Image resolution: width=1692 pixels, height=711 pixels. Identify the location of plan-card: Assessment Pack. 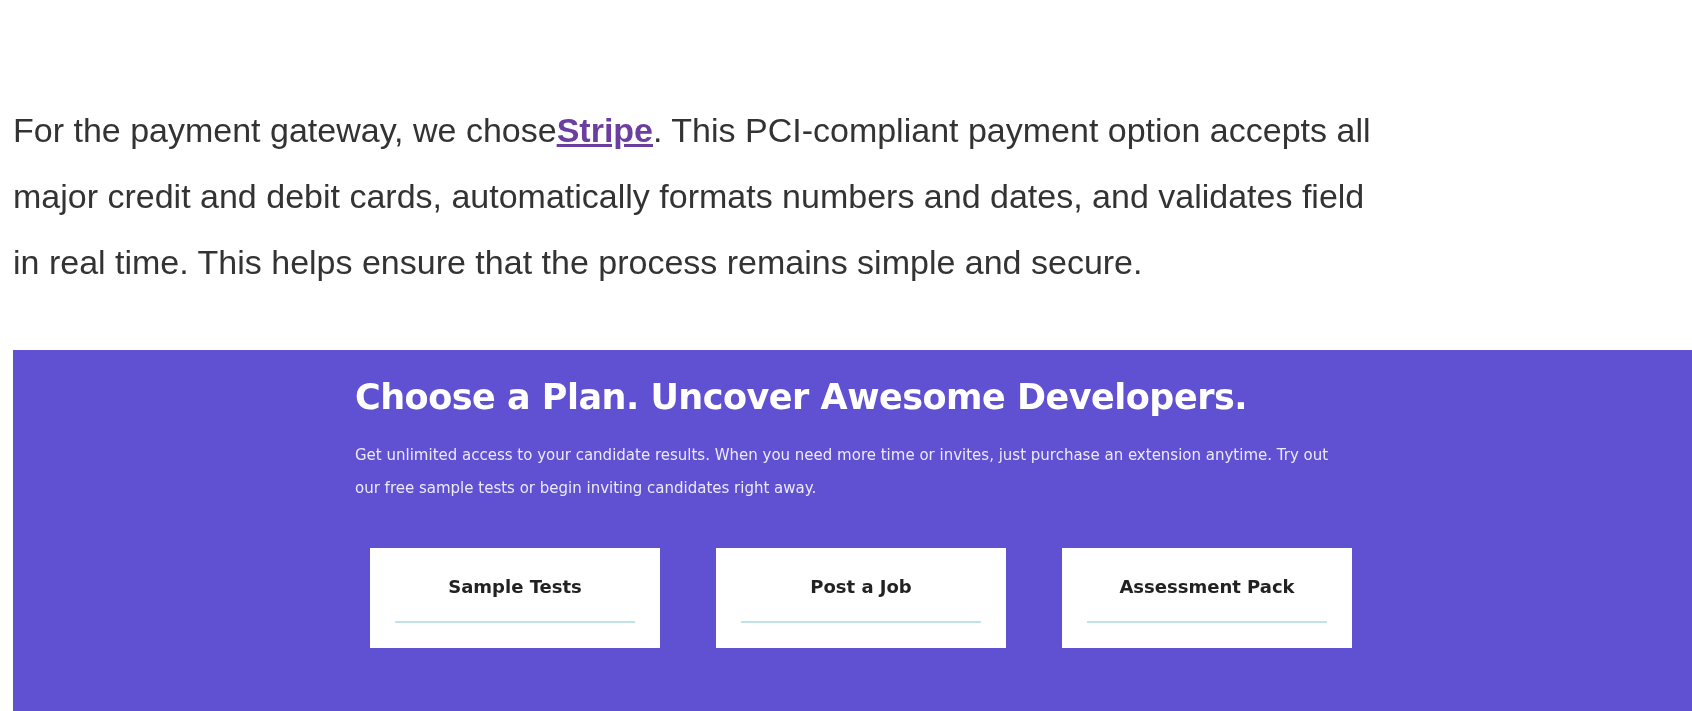
(1207, 598).